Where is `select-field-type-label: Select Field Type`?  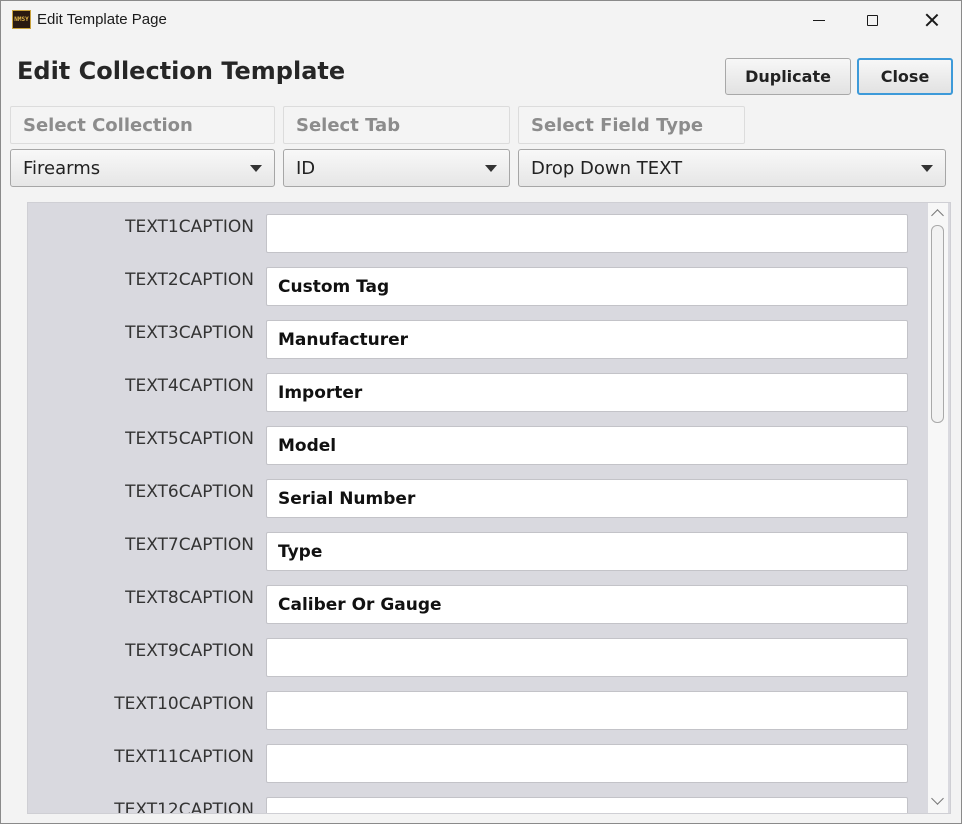
select-field-type-label: Select Field Type is located at coordinates (631, 125).